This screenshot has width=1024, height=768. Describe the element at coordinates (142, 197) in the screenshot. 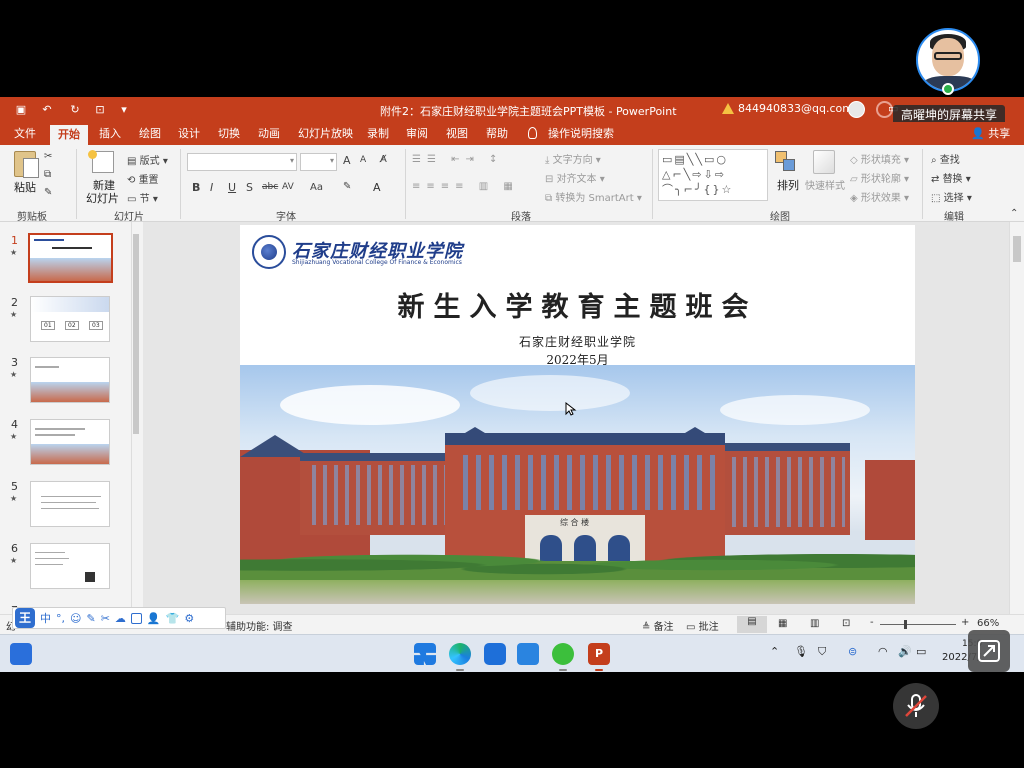

I see `section-button: ▭ 节 ▾` at that location.